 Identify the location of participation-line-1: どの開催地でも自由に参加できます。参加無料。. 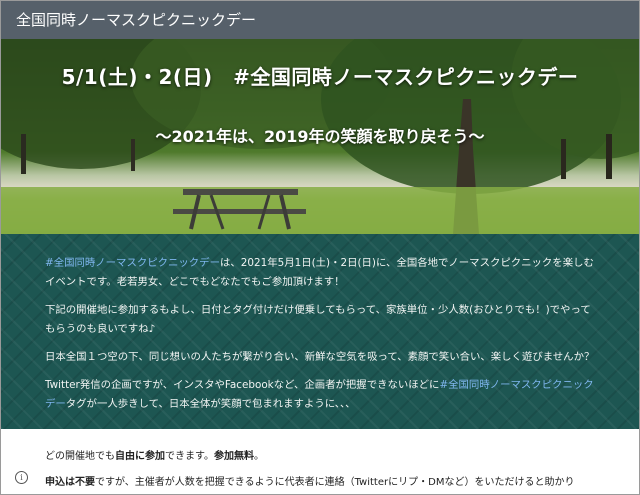
(154, 456).